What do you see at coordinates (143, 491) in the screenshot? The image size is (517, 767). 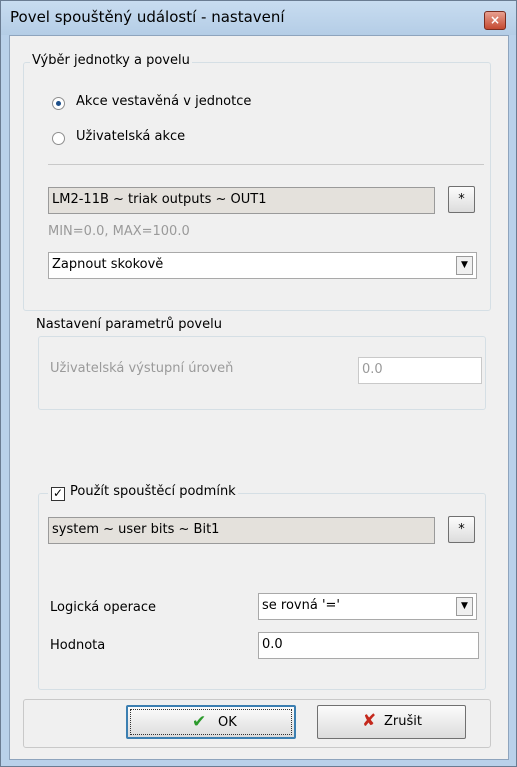 I see `trigger-condition-legend: Použít spouštěcí podmínk` at bounding box center [143, 491].